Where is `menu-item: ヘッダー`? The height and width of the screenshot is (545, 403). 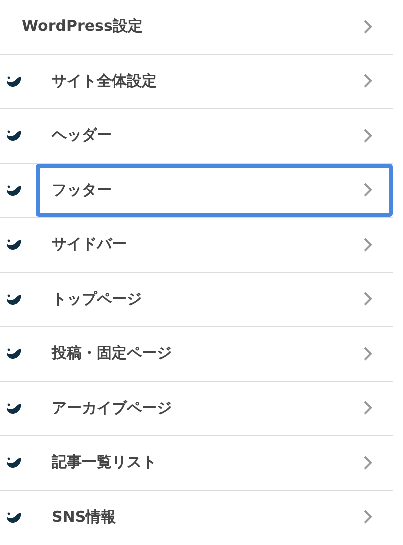 menu-item: ヘッダー is located at coordinates (214, 135).